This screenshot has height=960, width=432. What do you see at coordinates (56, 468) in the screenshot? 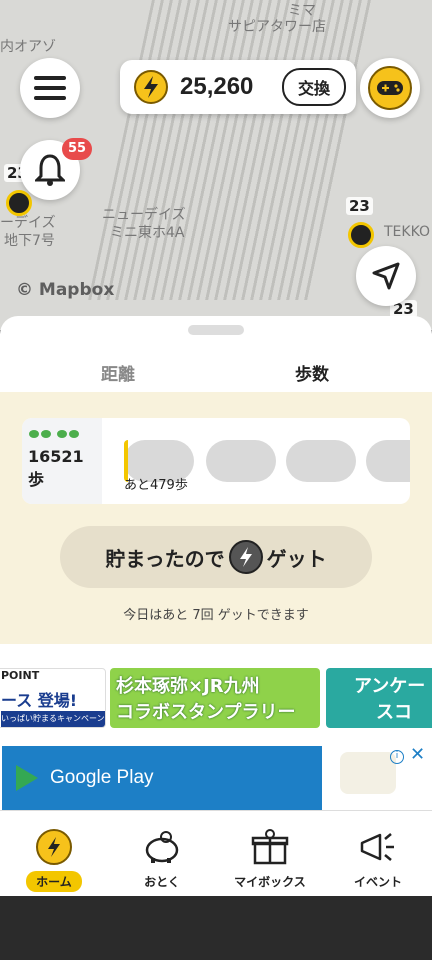
I see `step-count: 16521 歩` at bounding box center [56, 468].